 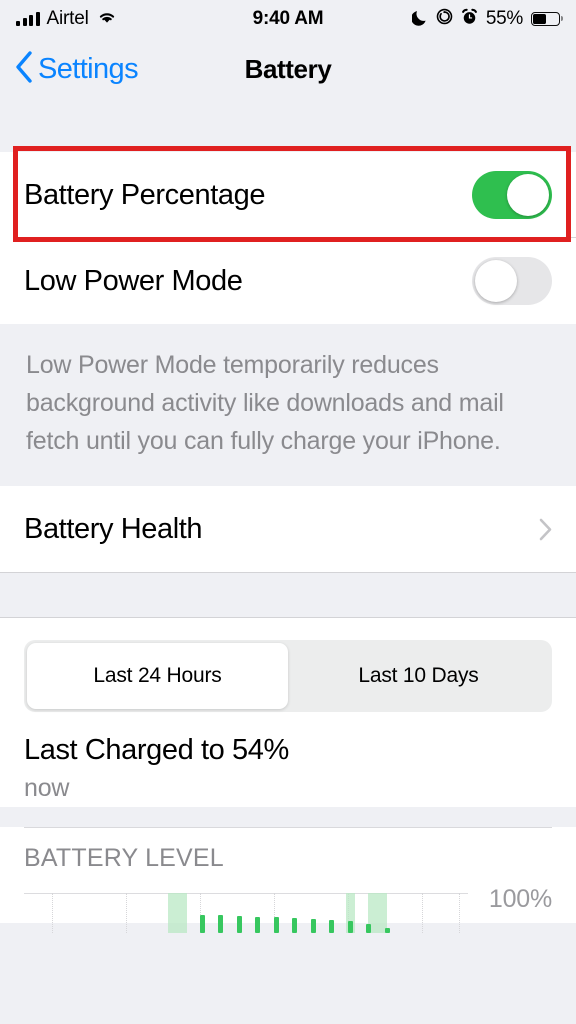 What do you see at coordinates (177, 913) in the screenshot?
I see `chart-charging-band` at bounding box center [177, 913].